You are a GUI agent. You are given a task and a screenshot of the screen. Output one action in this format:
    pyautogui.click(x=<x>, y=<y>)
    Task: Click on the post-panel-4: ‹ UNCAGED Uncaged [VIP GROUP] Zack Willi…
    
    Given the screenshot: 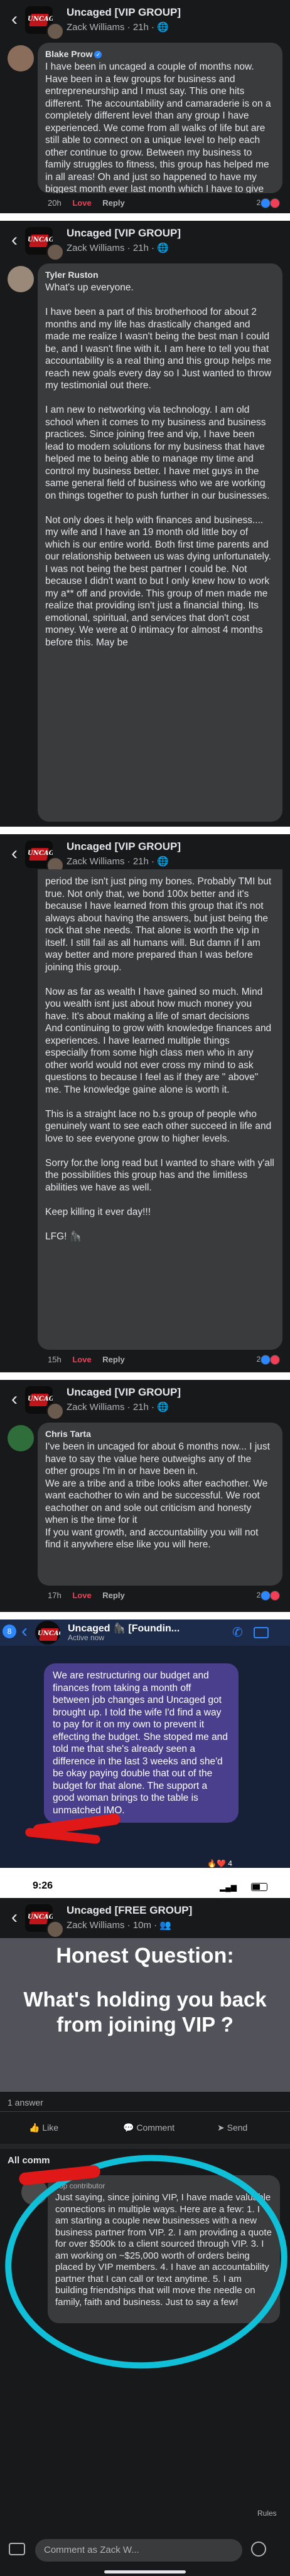 What is the action you would take?
    pyautogui.click(x=145, y=1496)
    